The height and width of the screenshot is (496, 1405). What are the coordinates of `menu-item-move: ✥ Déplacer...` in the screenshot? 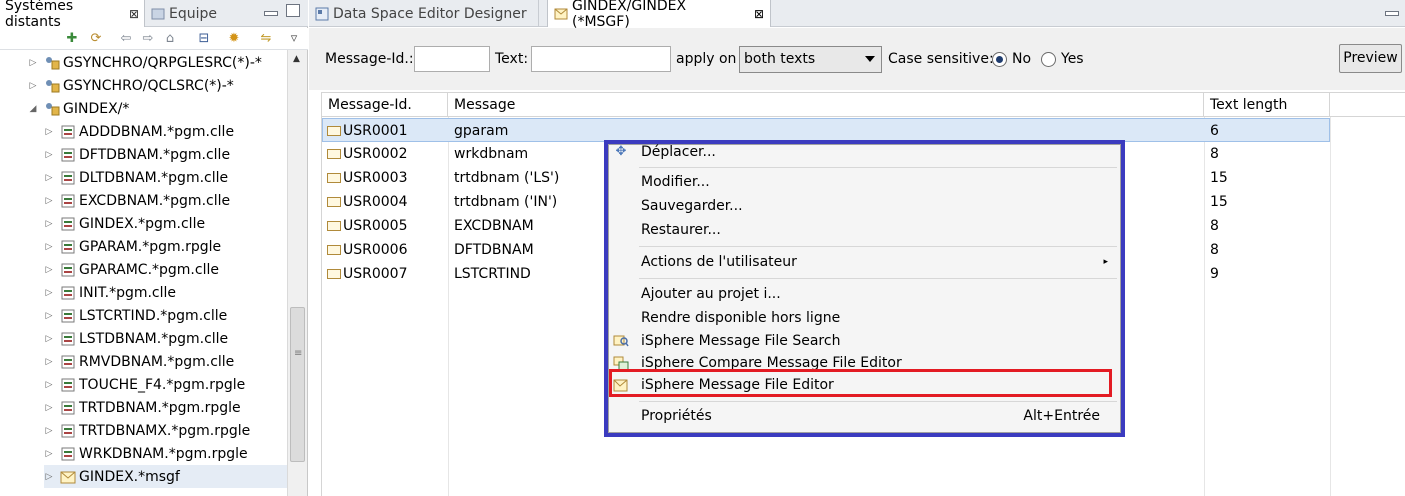 It's located at (864, 152).